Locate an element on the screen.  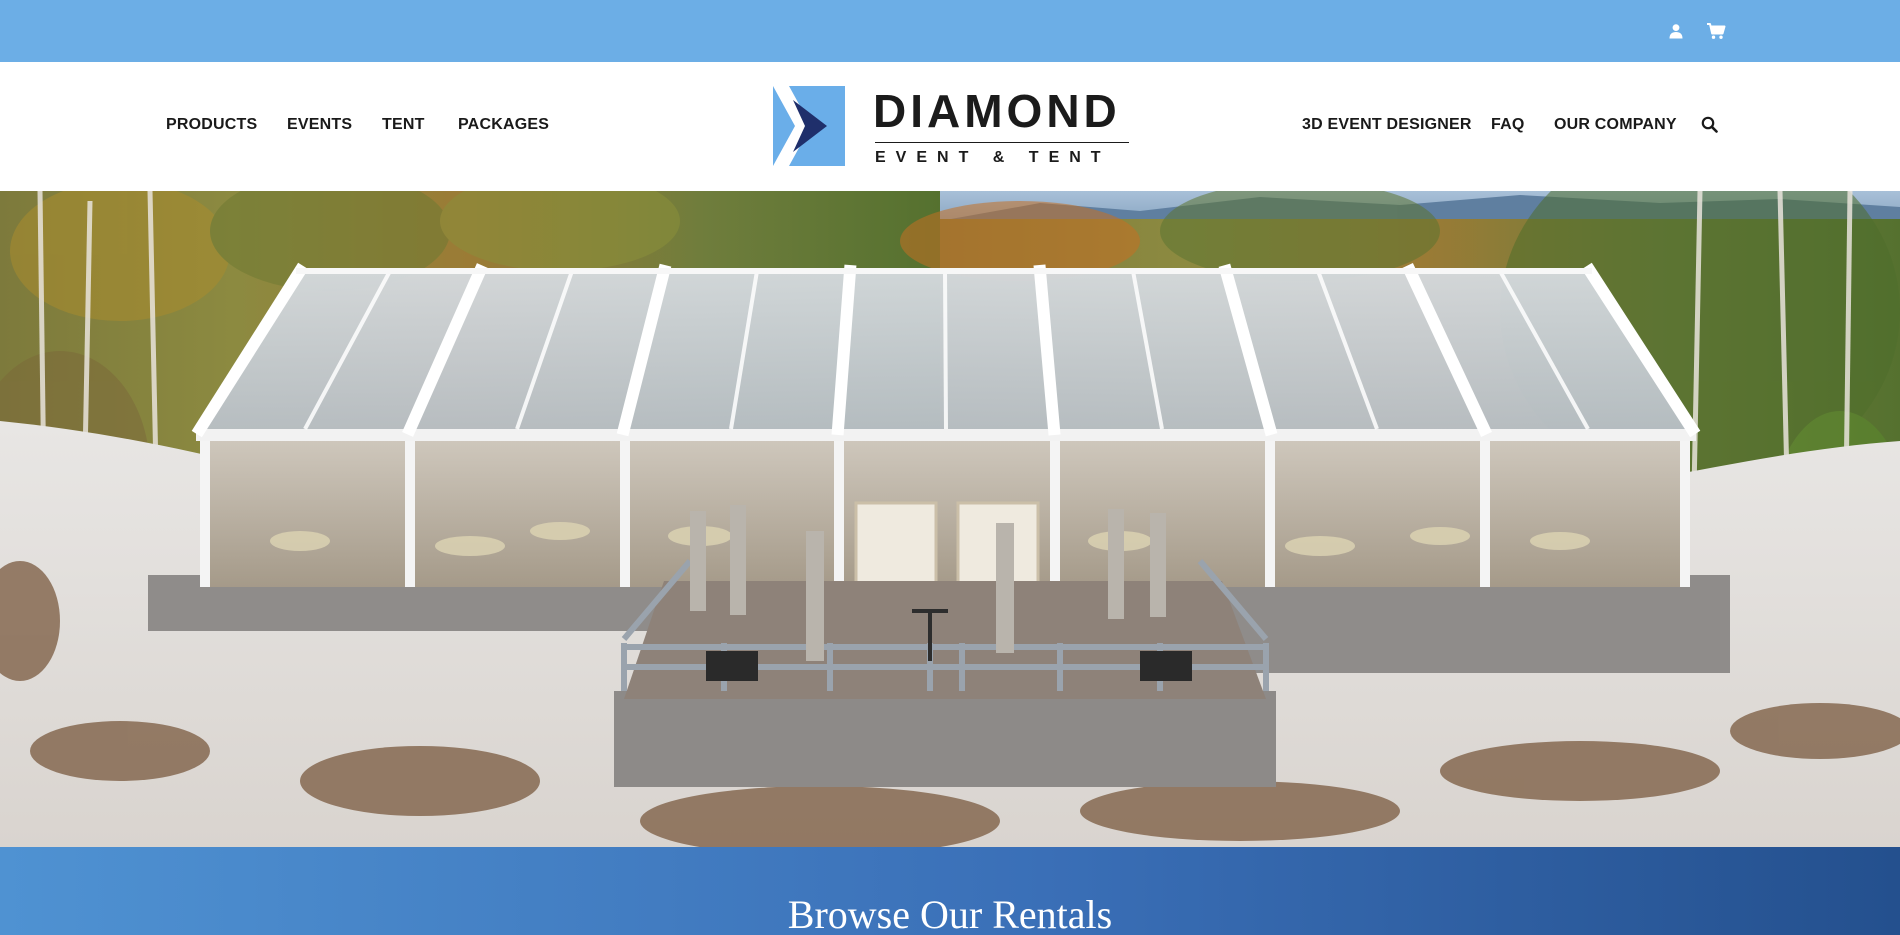
nav-products: PRODUCTS is located at coordinates (211, 125).